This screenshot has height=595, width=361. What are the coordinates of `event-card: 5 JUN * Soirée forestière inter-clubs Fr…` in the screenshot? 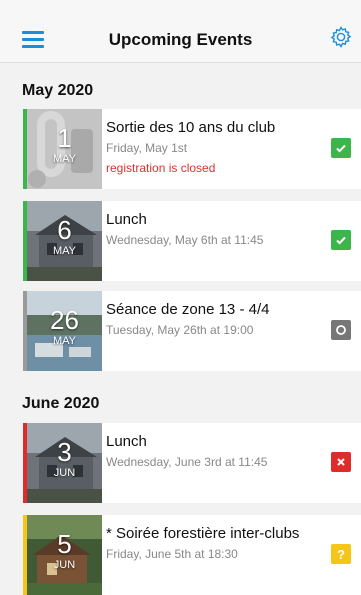 It's located at (192, 555).